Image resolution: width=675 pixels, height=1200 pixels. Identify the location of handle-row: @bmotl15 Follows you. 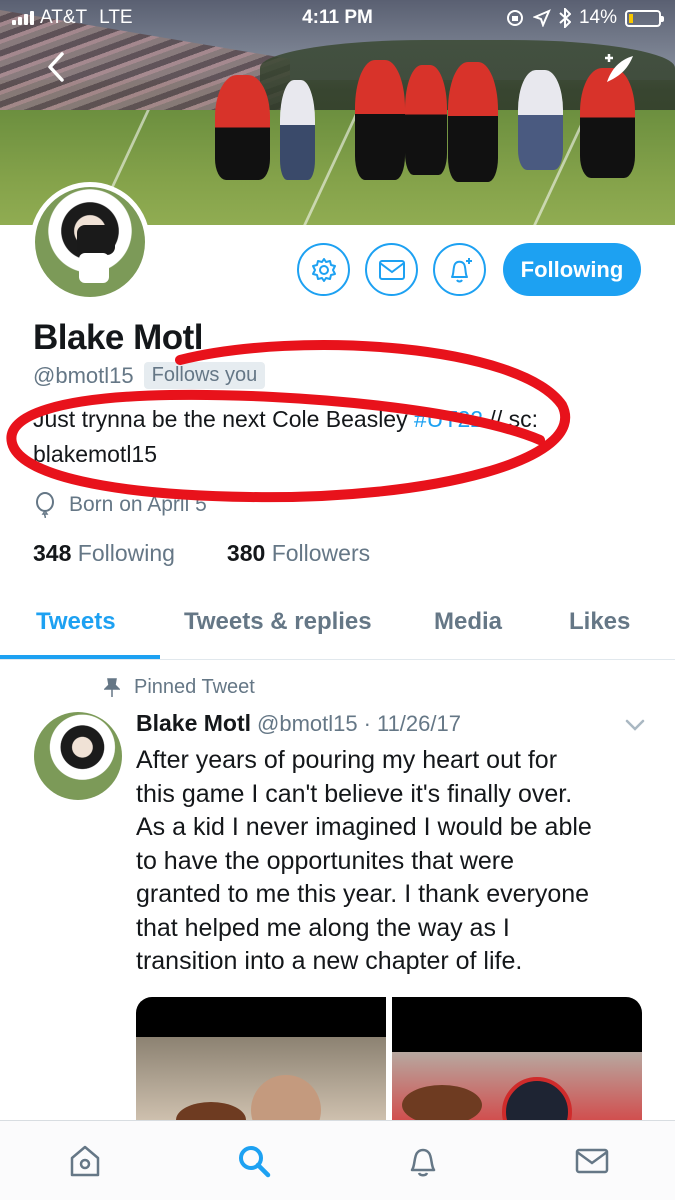
(149, 375).